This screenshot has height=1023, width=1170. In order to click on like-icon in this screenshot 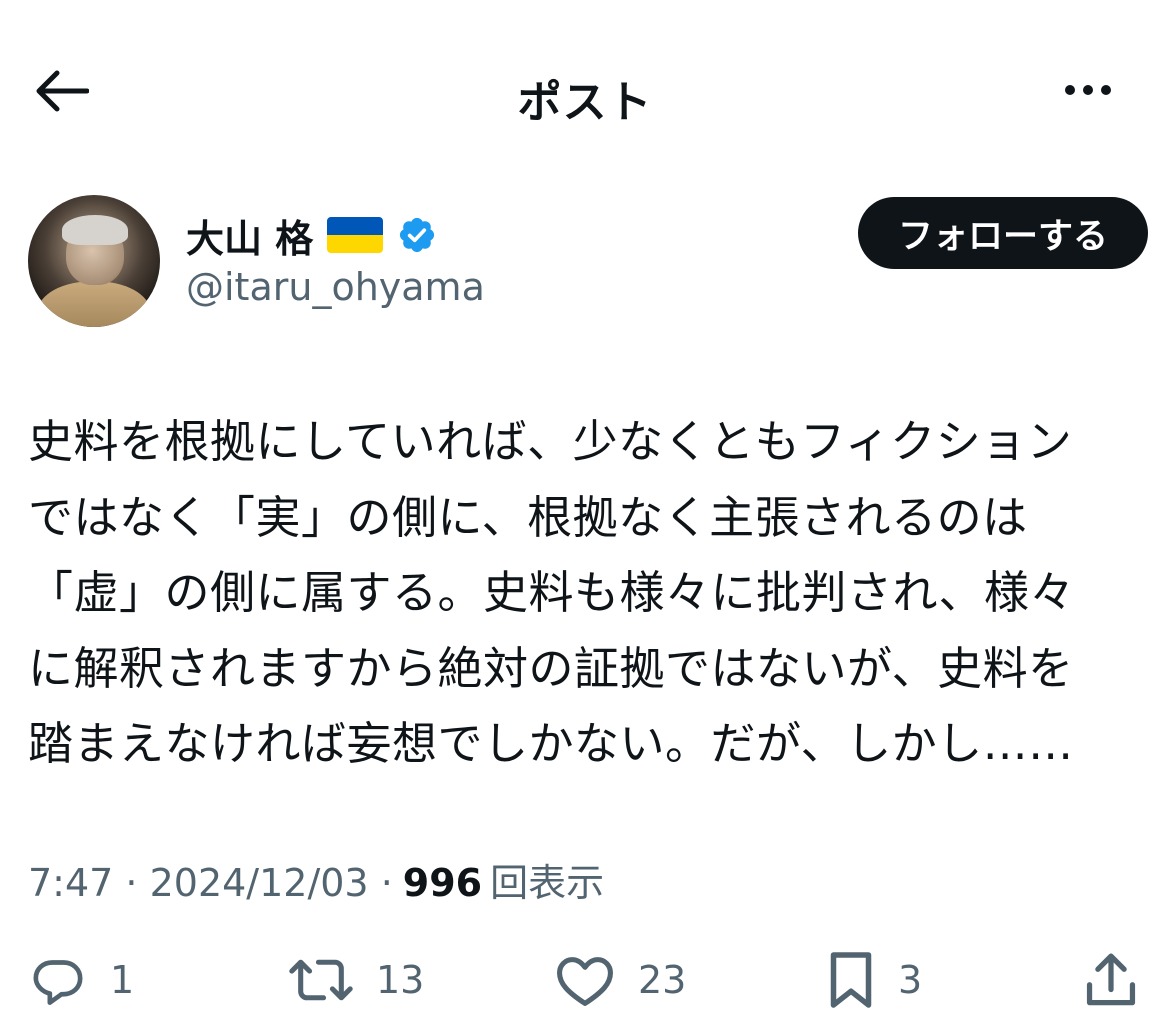, I will do `click(585, 981)`.